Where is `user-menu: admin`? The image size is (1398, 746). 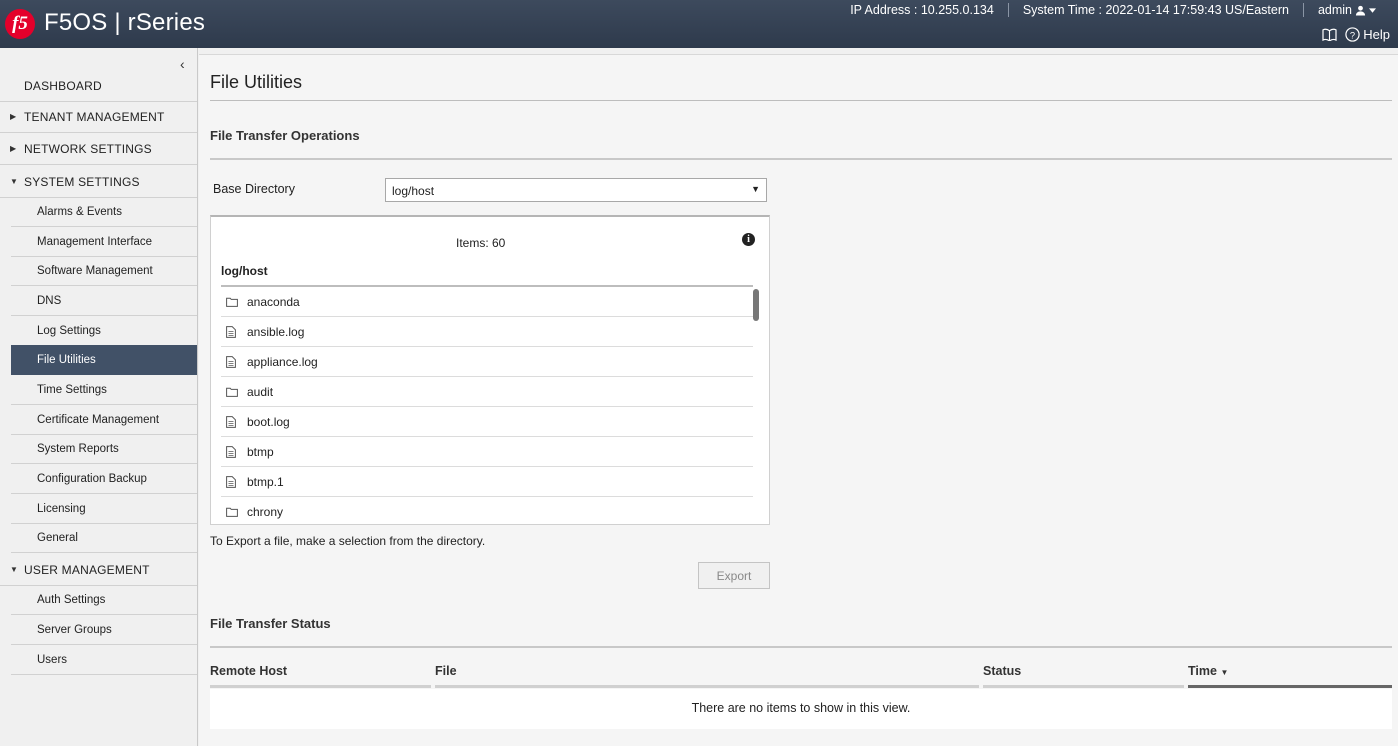 user-menu: admin is located at coordinates (1347, 10).